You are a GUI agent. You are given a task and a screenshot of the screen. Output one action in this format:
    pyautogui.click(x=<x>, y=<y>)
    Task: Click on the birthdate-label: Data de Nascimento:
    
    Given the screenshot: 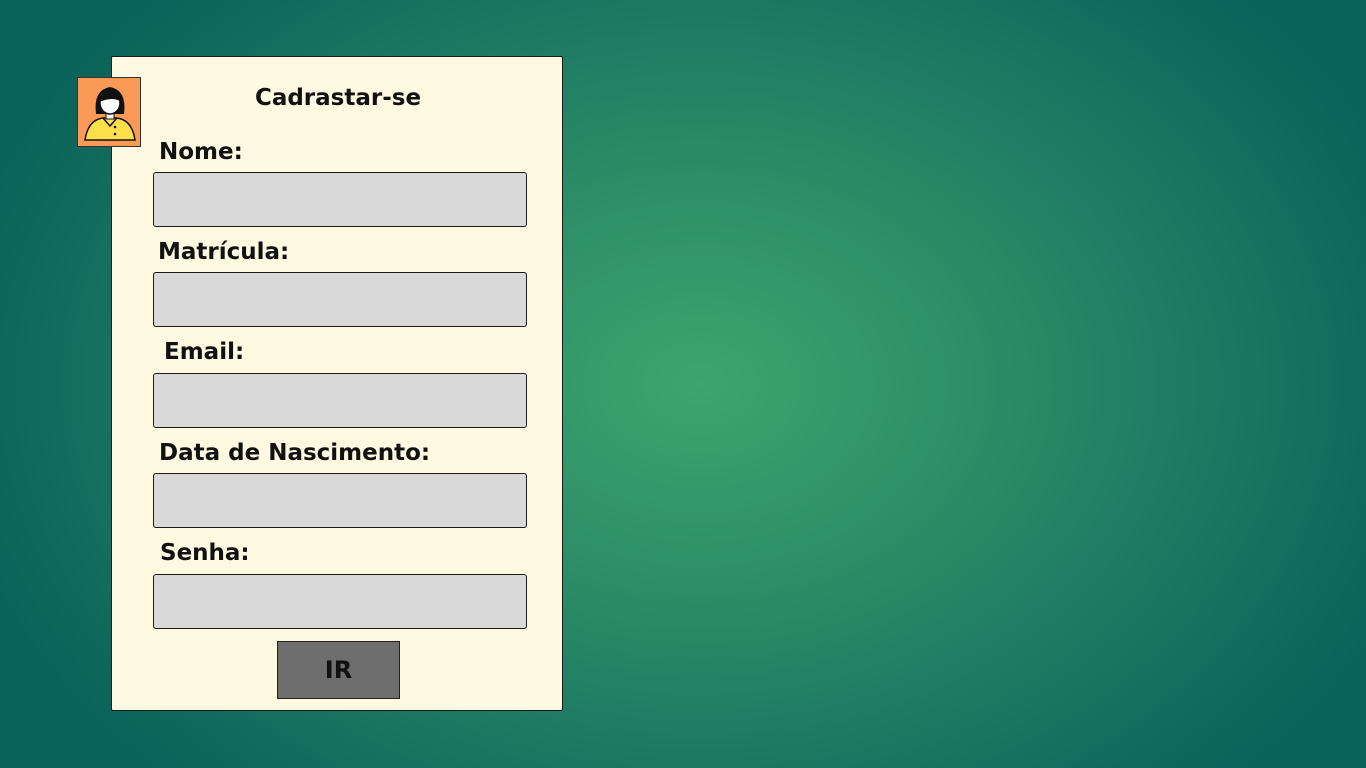 What is the action you would take?
    pyautogui.click(x=295, y=453)
    